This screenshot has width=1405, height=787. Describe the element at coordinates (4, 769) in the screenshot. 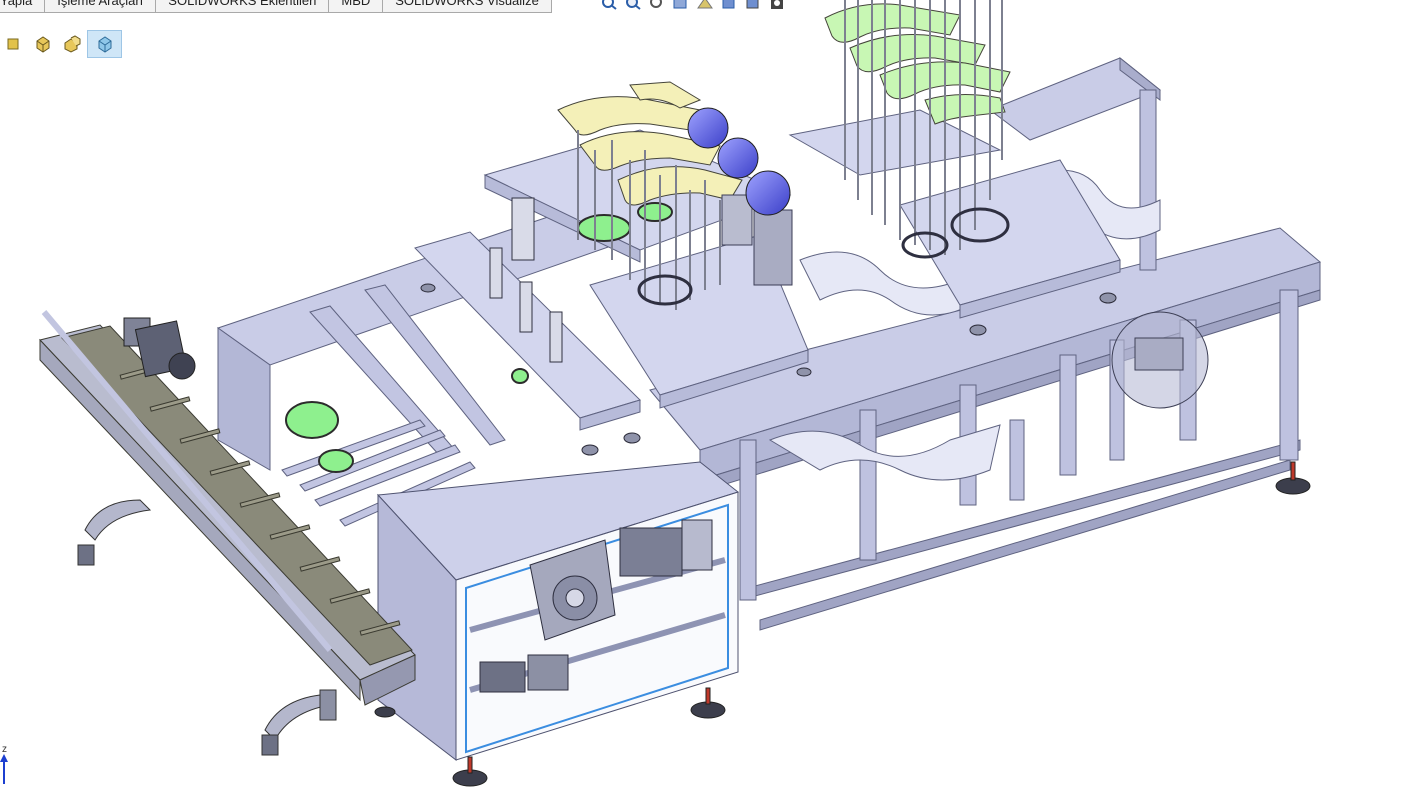

I see `coordinate-triad-icon` at that location.